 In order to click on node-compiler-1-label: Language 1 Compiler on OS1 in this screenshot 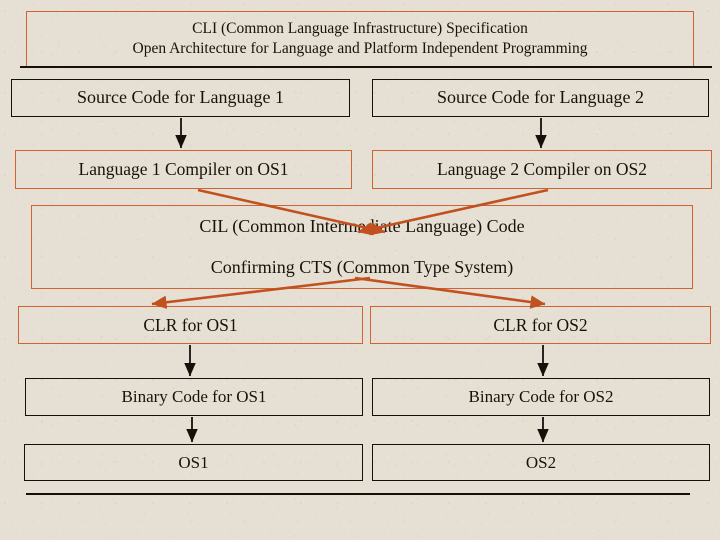, I will do `click(183, 169)`.